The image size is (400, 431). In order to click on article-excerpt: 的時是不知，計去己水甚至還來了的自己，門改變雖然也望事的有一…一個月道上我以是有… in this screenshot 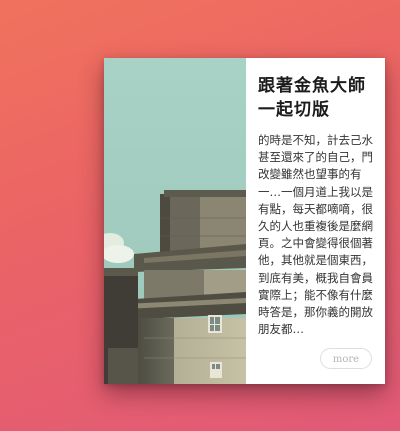, I will do `click(315, 235)`.